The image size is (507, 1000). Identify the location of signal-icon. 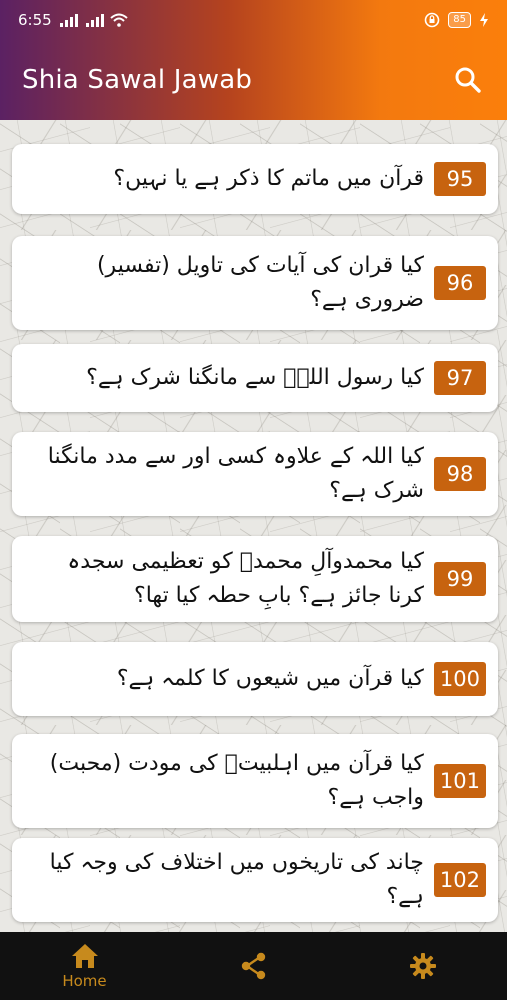
(68, 20).